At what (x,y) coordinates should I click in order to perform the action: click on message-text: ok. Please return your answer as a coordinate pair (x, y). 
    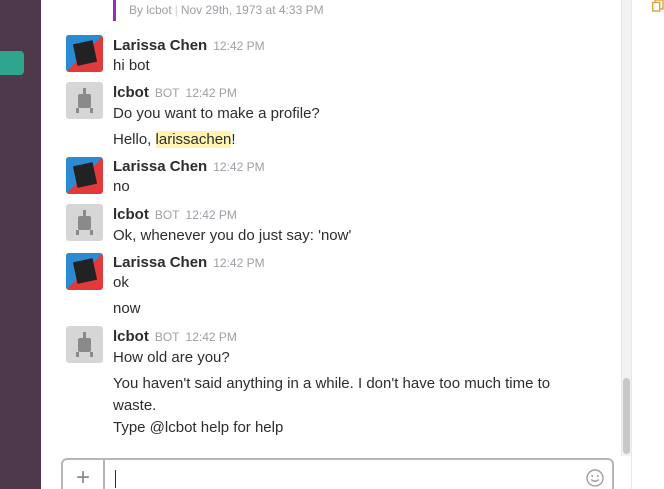
    Looking at the image, I should click on (121, 282).